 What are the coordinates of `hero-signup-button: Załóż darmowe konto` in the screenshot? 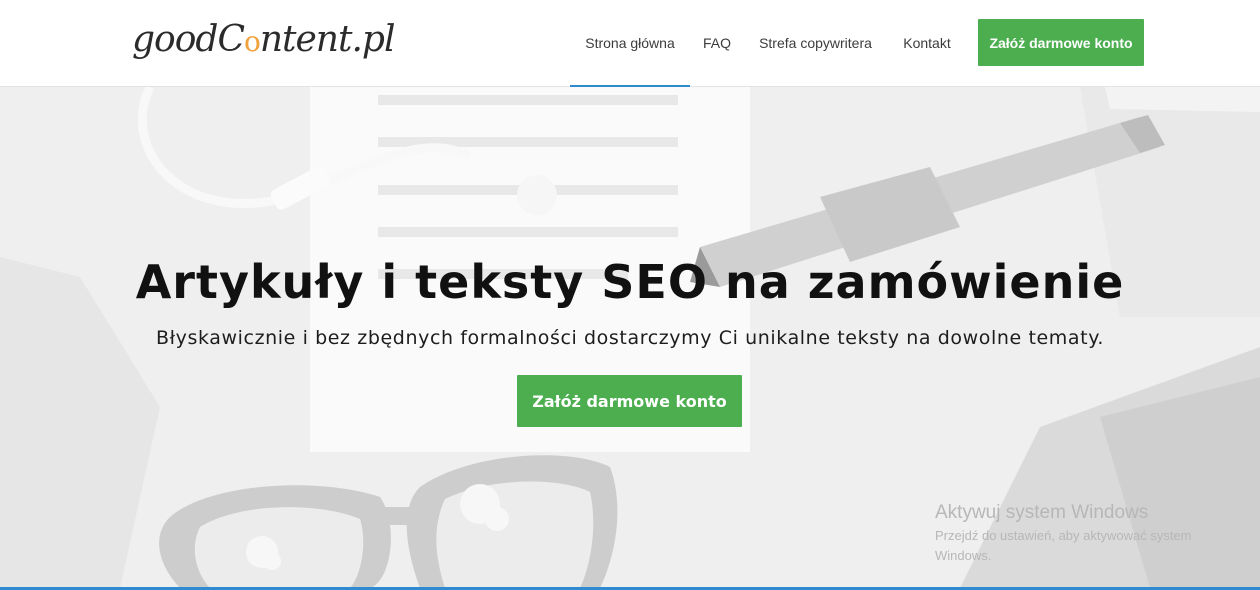 It's located at (629, 401).